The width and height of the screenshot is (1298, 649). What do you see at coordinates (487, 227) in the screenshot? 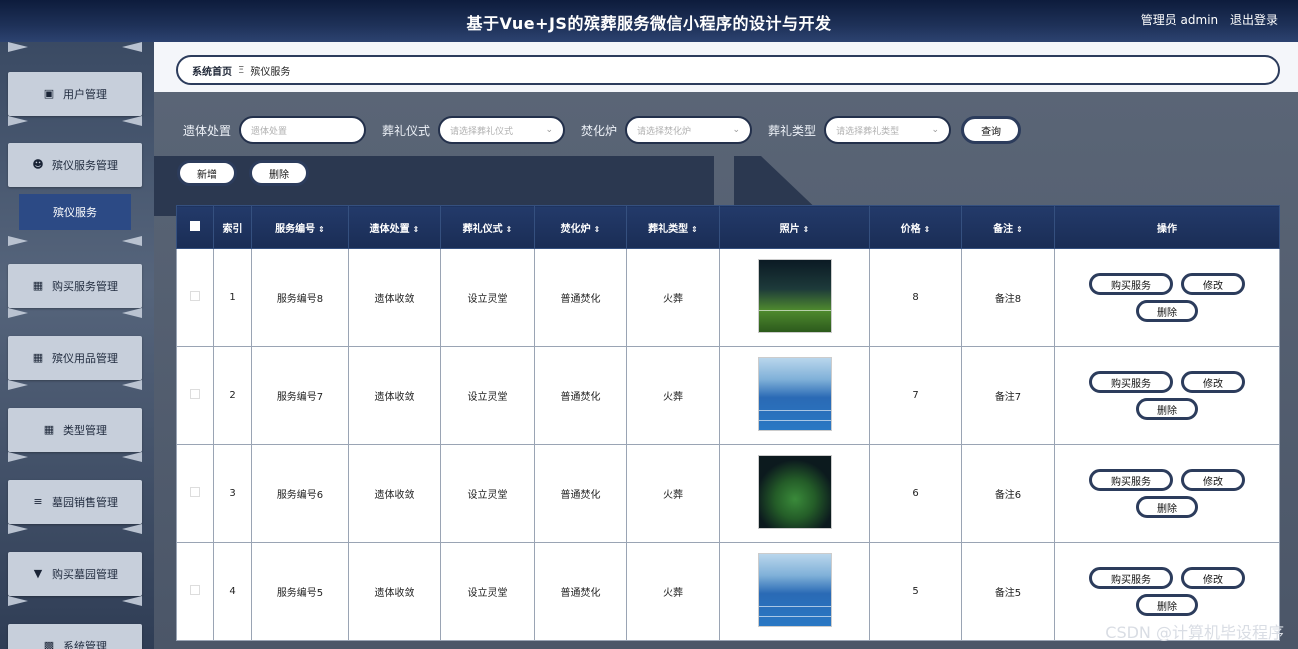
I see `column-header: 葬礼仪式 ⇕` at bounding box center [487, 227].